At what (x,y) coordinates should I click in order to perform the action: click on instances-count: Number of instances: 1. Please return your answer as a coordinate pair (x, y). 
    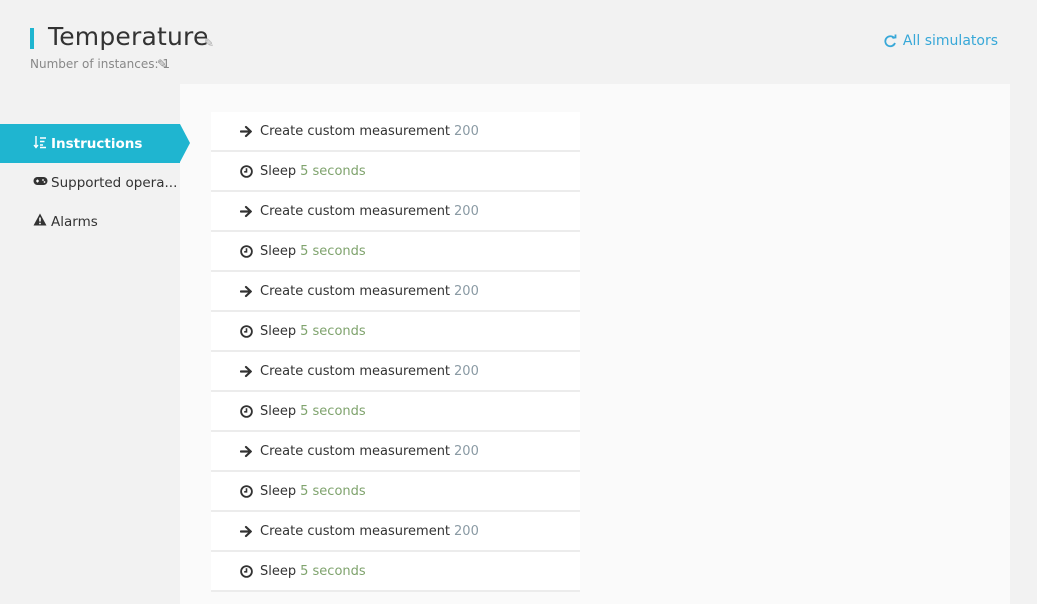
    Looking at the image, I should click on (100, 64).